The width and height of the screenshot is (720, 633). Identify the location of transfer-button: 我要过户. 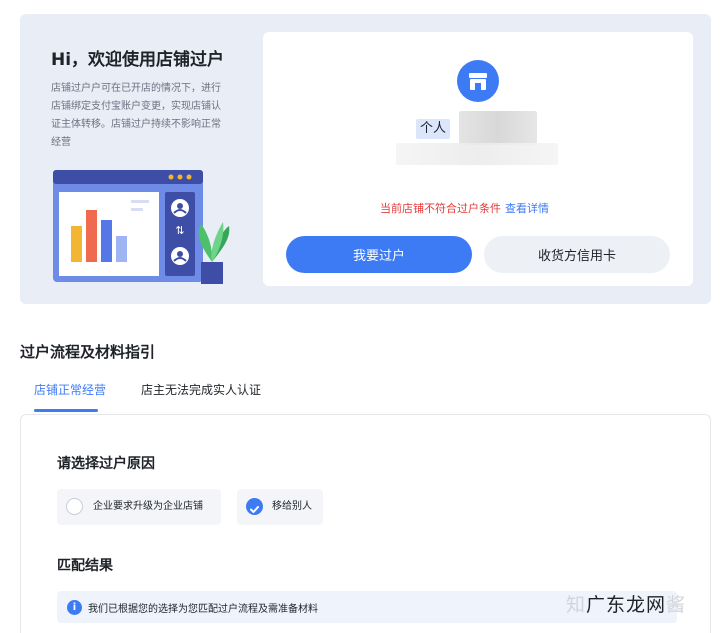
(379, 254).